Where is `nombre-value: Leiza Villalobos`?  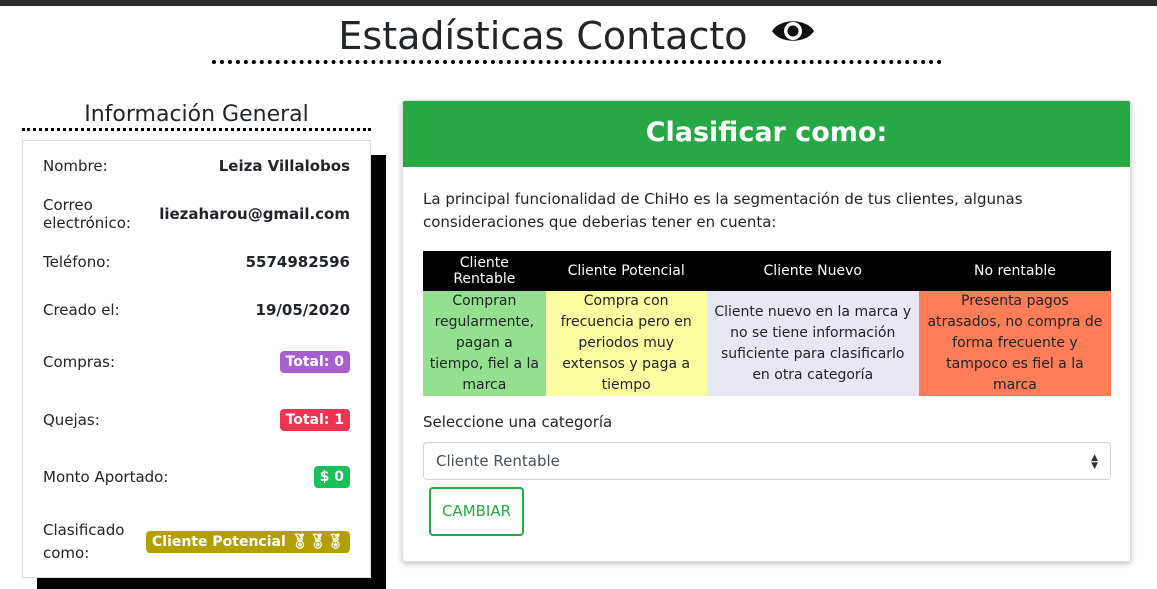 nombre-value: Leiza Villalobos is located at coordinates (284, 166).